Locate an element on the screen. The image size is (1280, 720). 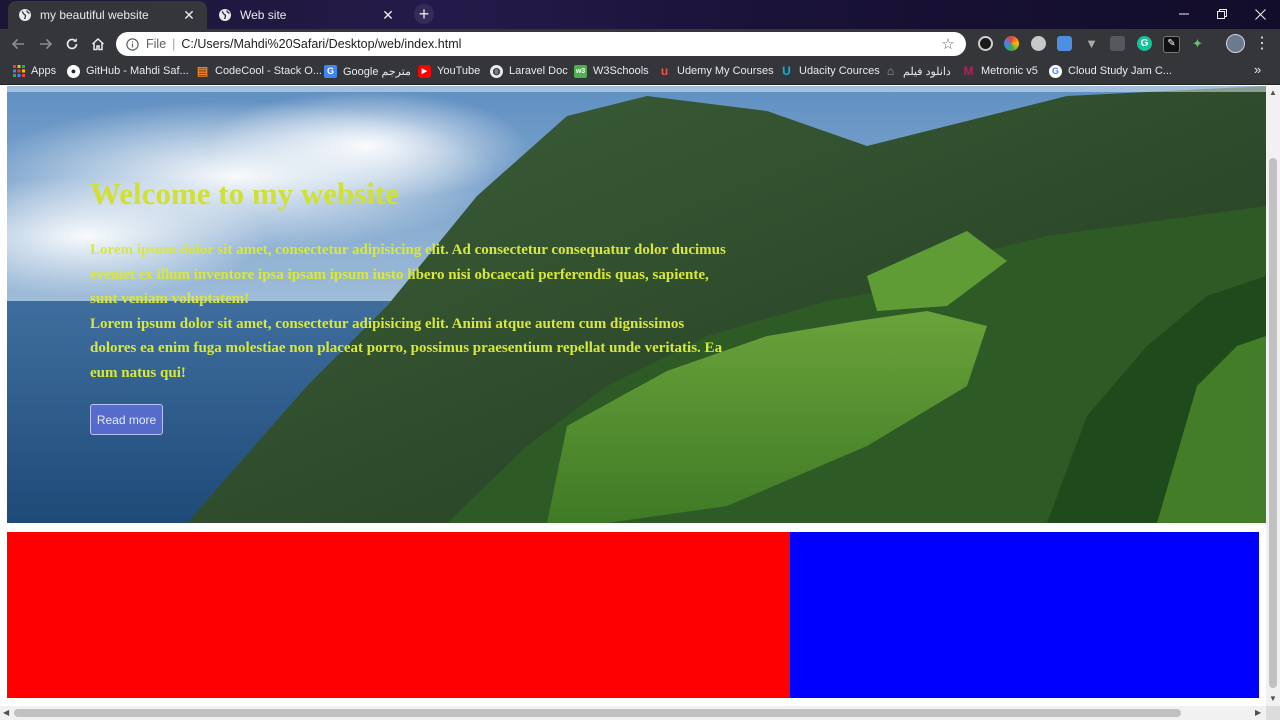
back-button is located at coordinates (18, 44).